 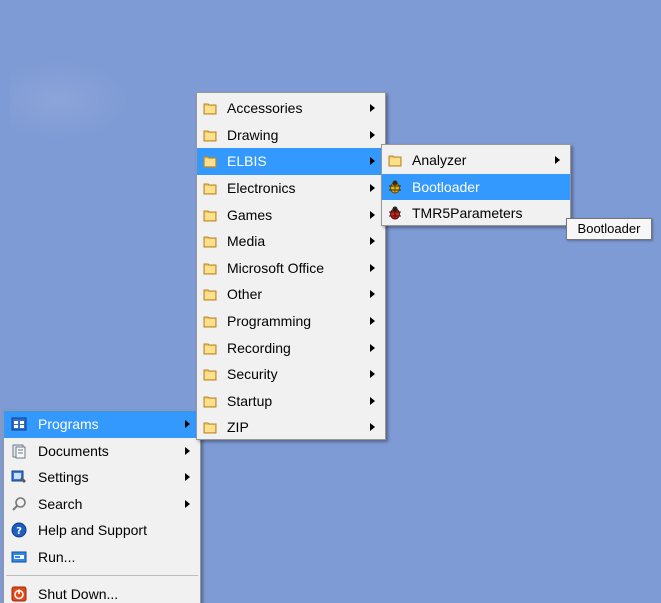 I want to click on menu-item-label: Analyzer, so click(x=439, y=160).